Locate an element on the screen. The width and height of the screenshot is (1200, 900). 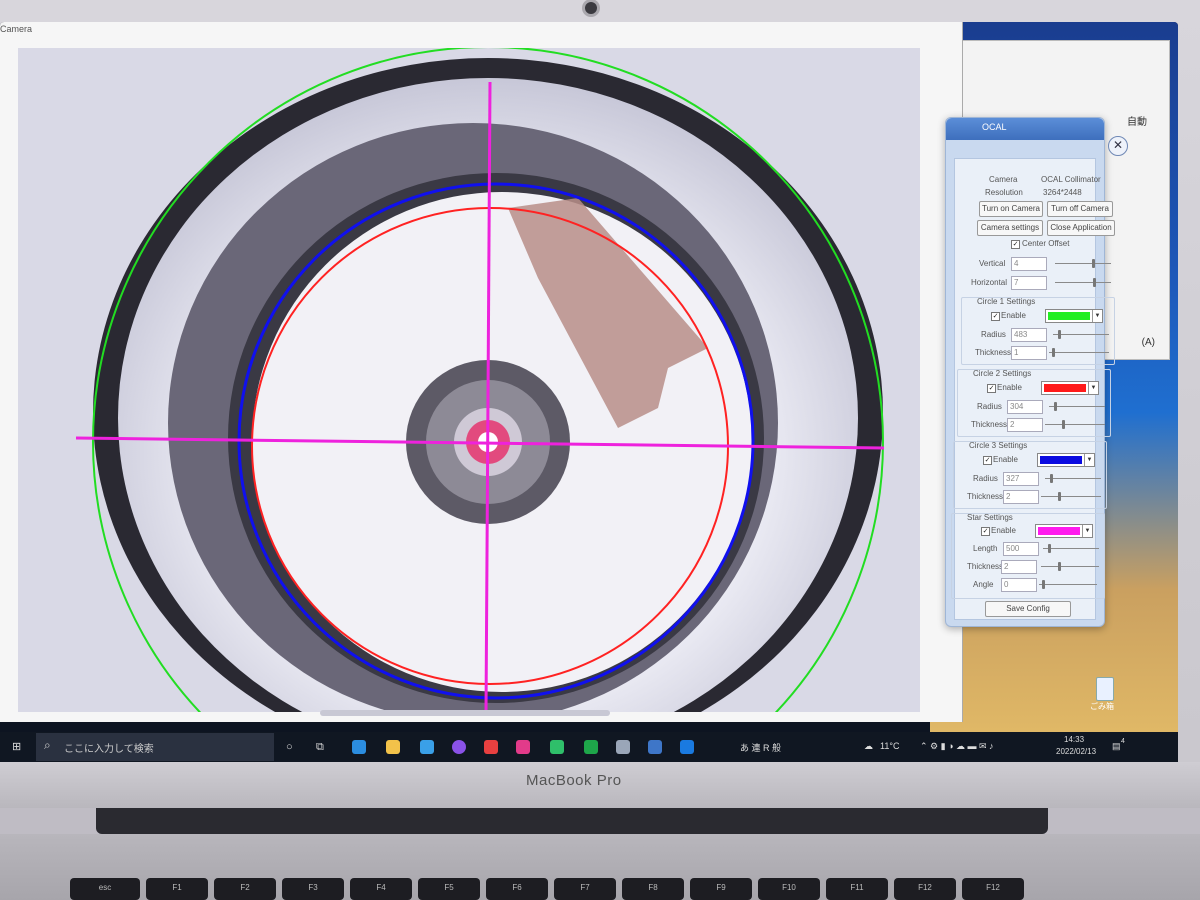
turn-on-camera-button: Turn on Camera is located at coordinates (1011, 209).